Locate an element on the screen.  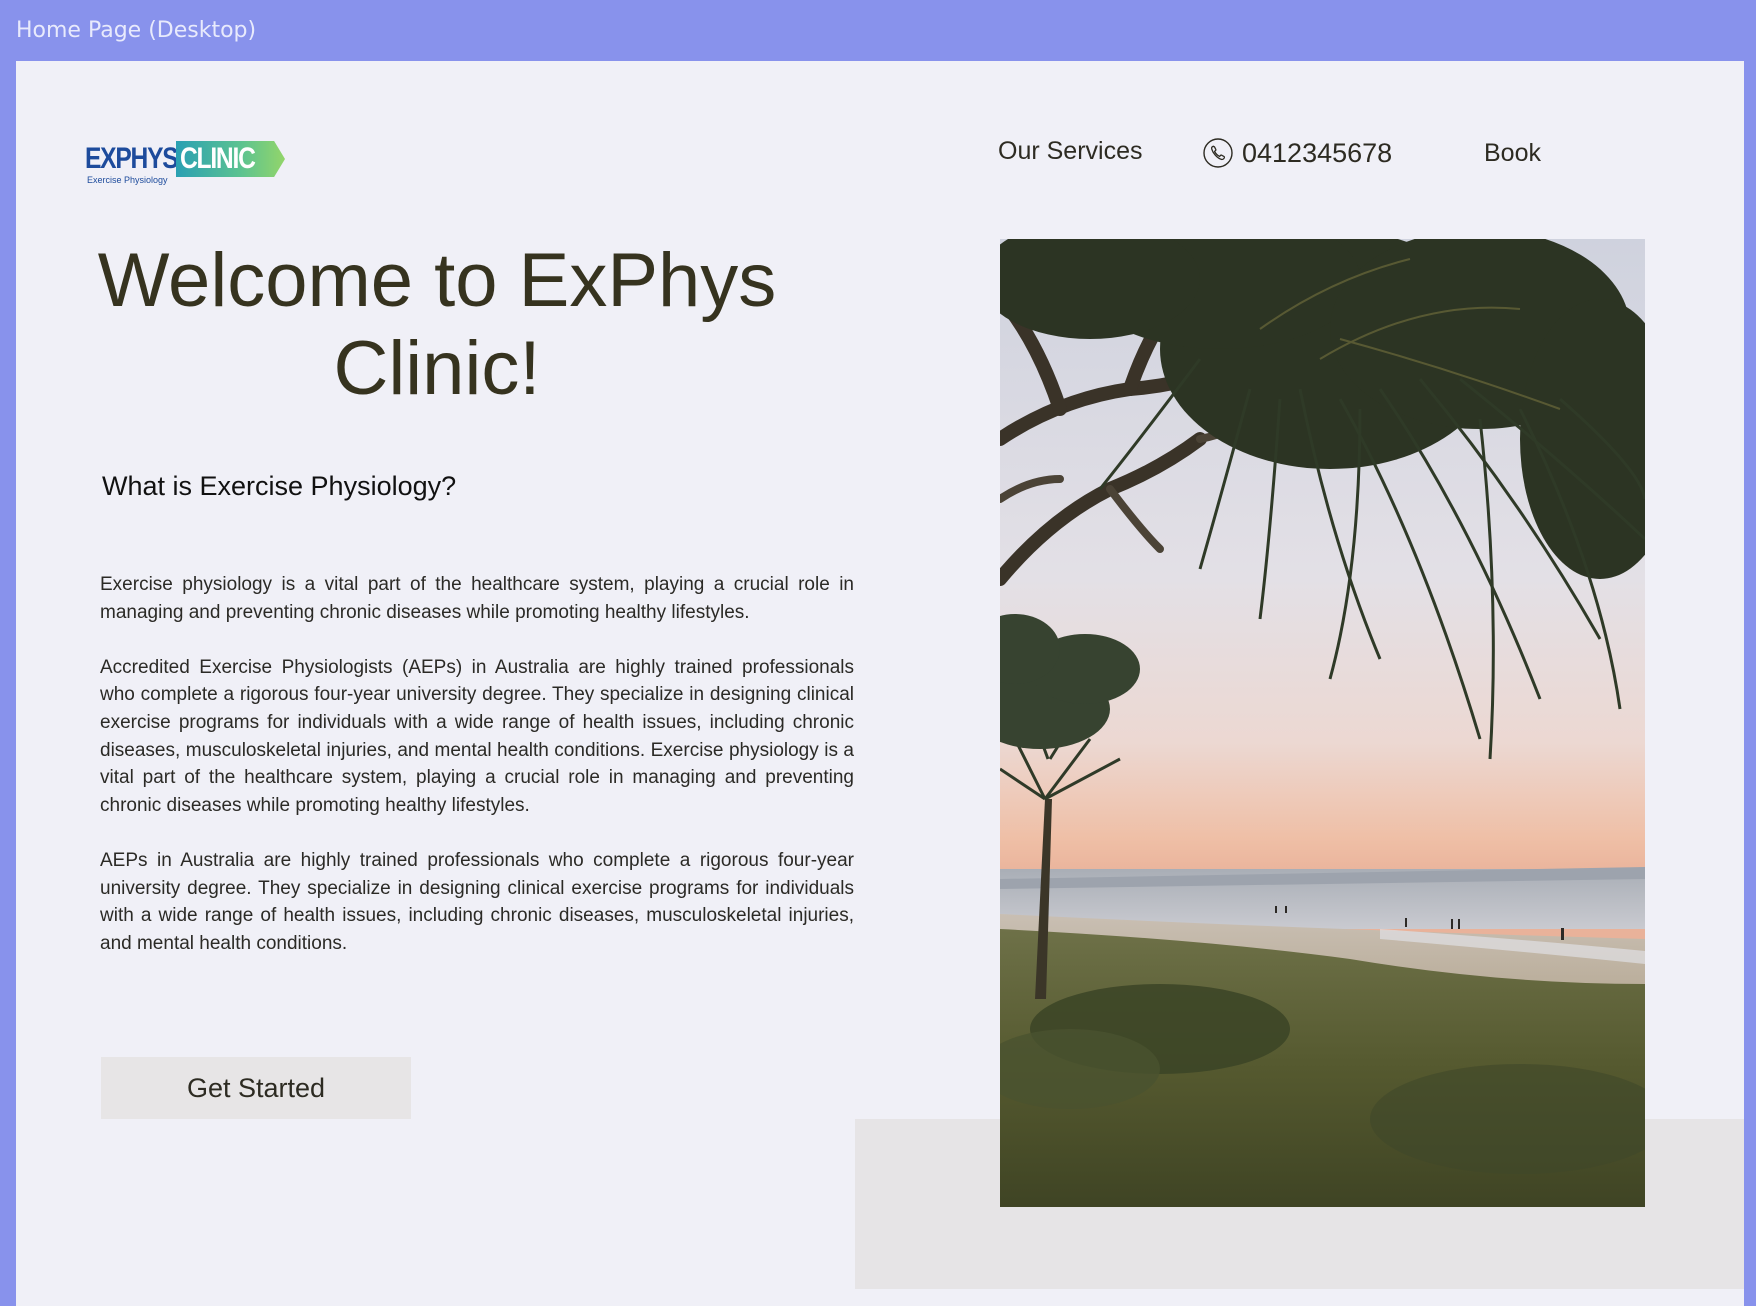
logo-word-clinic-text: CLINIC is located at coordinates (218, 158).